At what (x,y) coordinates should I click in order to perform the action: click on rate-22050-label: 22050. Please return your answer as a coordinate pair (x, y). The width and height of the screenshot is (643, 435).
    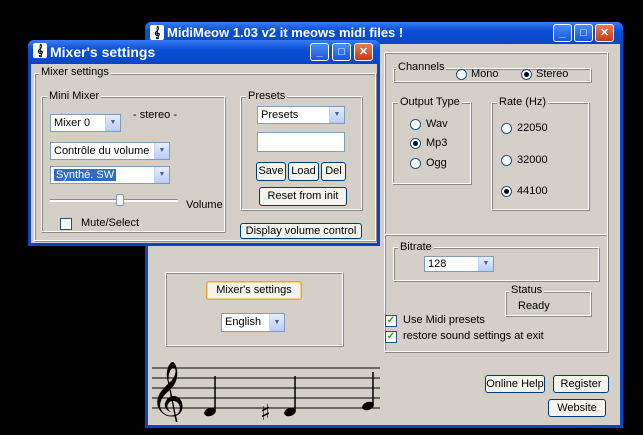
    Looking at the image, I should click on (532, 128).